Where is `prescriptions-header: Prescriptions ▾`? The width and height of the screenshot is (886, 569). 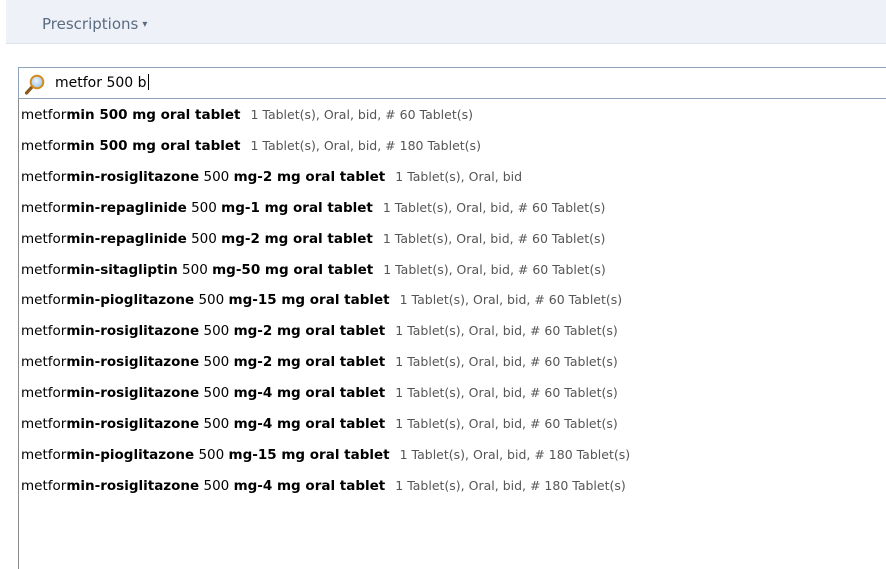
prescriptions-header: Prescriptions ▾ is located at coordinates (446, 22).